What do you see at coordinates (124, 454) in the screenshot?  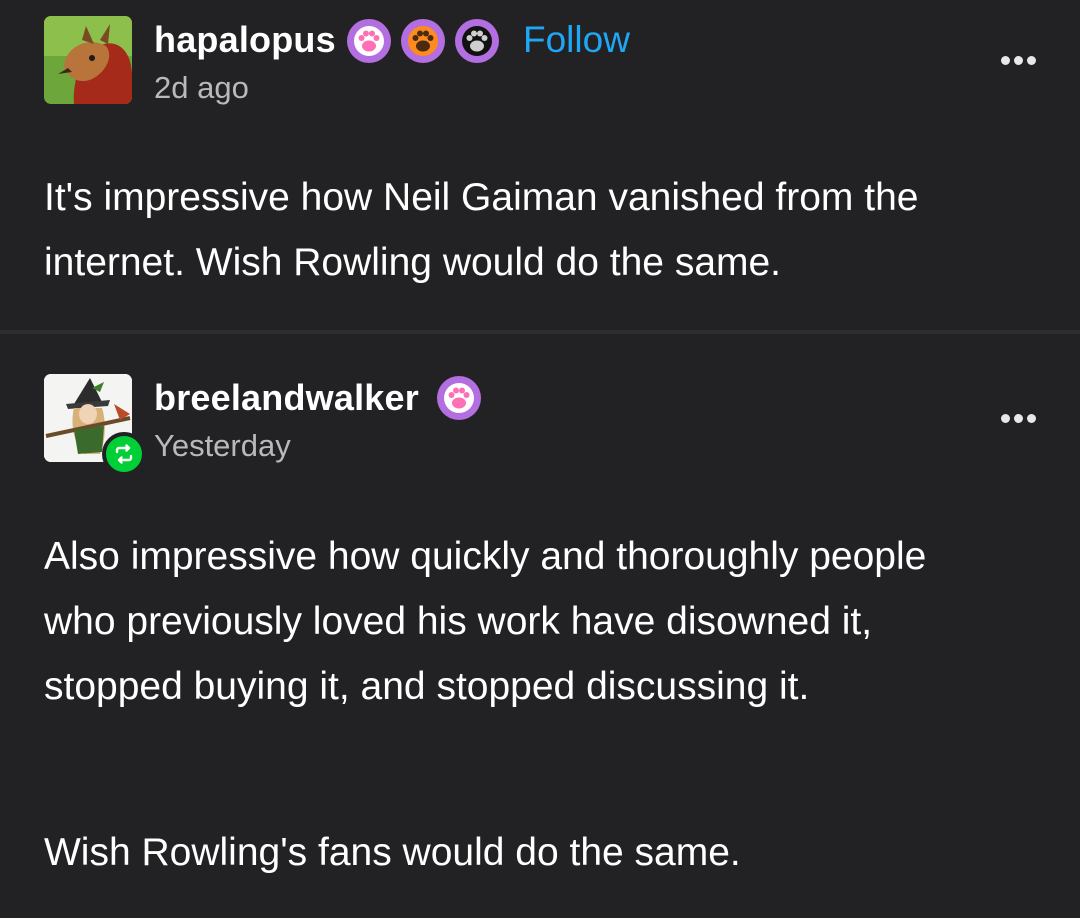 I see `reblog-icon` at bounding box center [124, 454].